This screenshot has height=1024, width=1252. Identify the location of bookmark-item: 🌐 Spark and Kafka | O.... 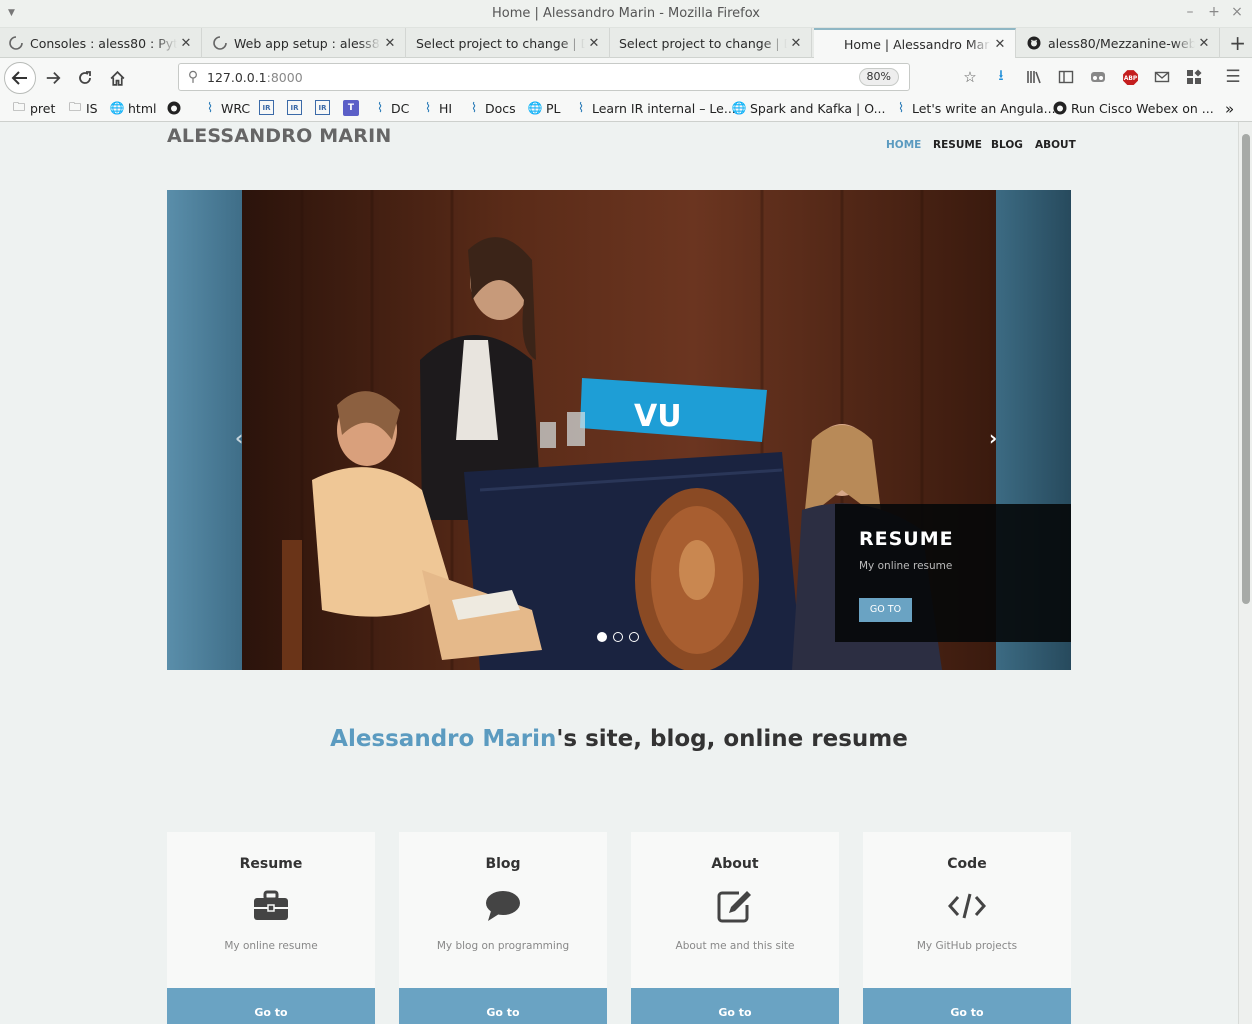
(808, 108).